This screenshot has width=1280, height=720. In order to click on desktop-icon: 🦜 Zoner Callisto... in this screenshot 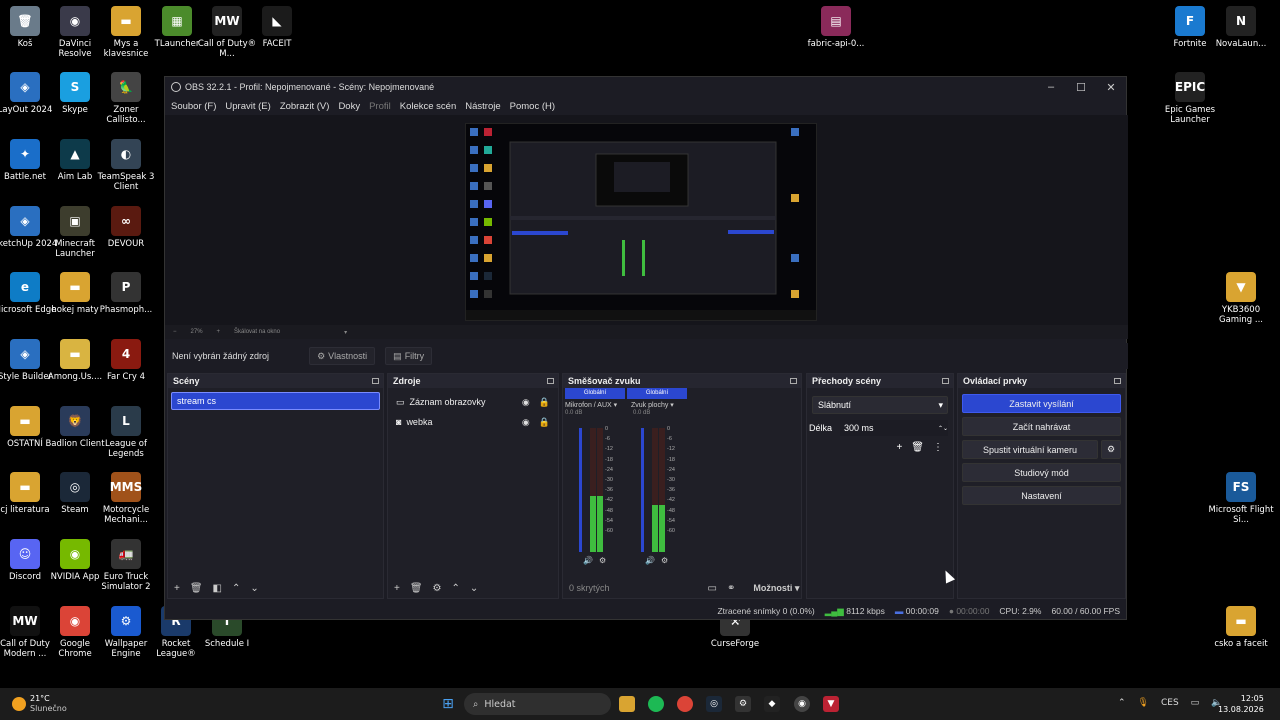, I will do `click(126, 98)`.